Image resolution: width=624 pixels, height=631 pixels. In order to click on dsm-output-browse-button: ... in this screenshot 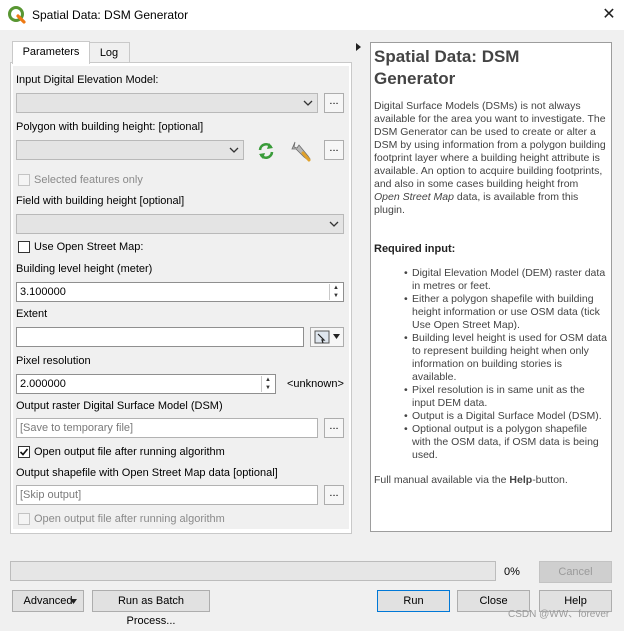, I will do `click(334, 428)`.